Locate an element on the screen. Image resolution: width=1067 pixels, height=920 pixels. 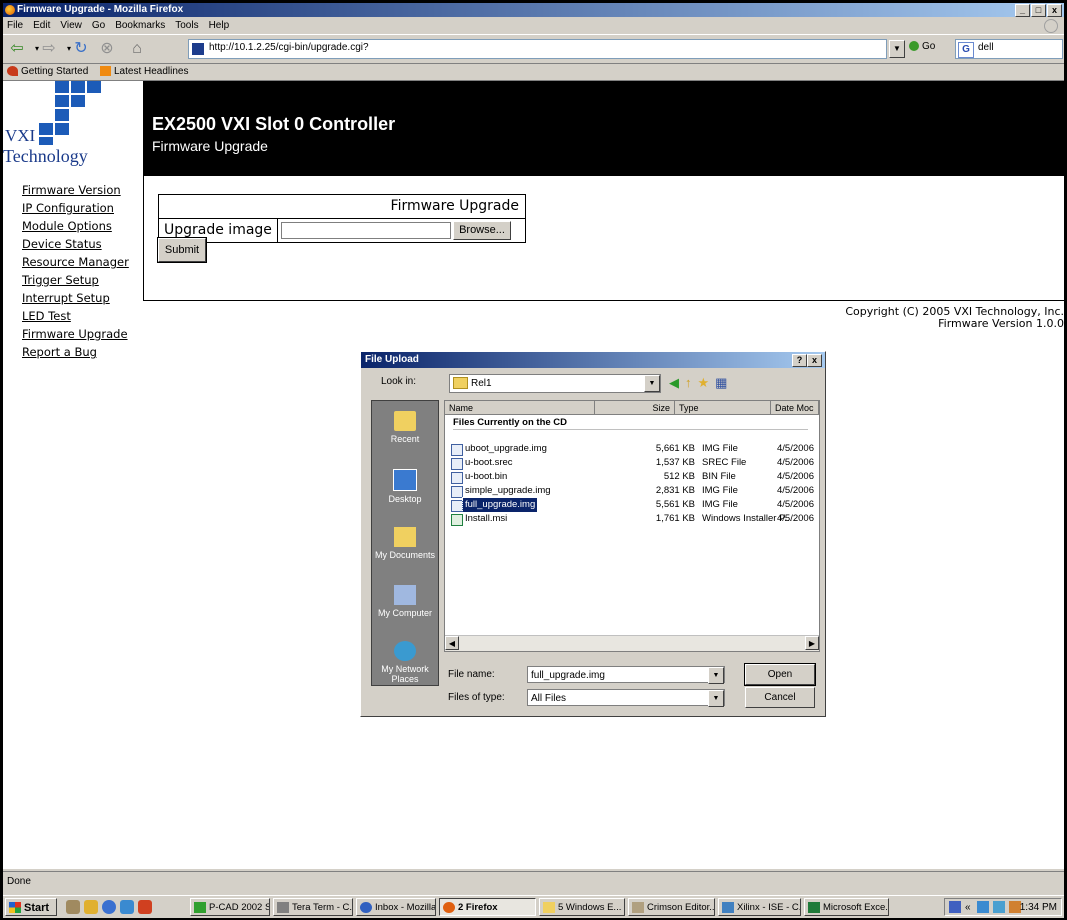
look-in-combo: Rel1 ▼ is located at coordinates (555, 383).